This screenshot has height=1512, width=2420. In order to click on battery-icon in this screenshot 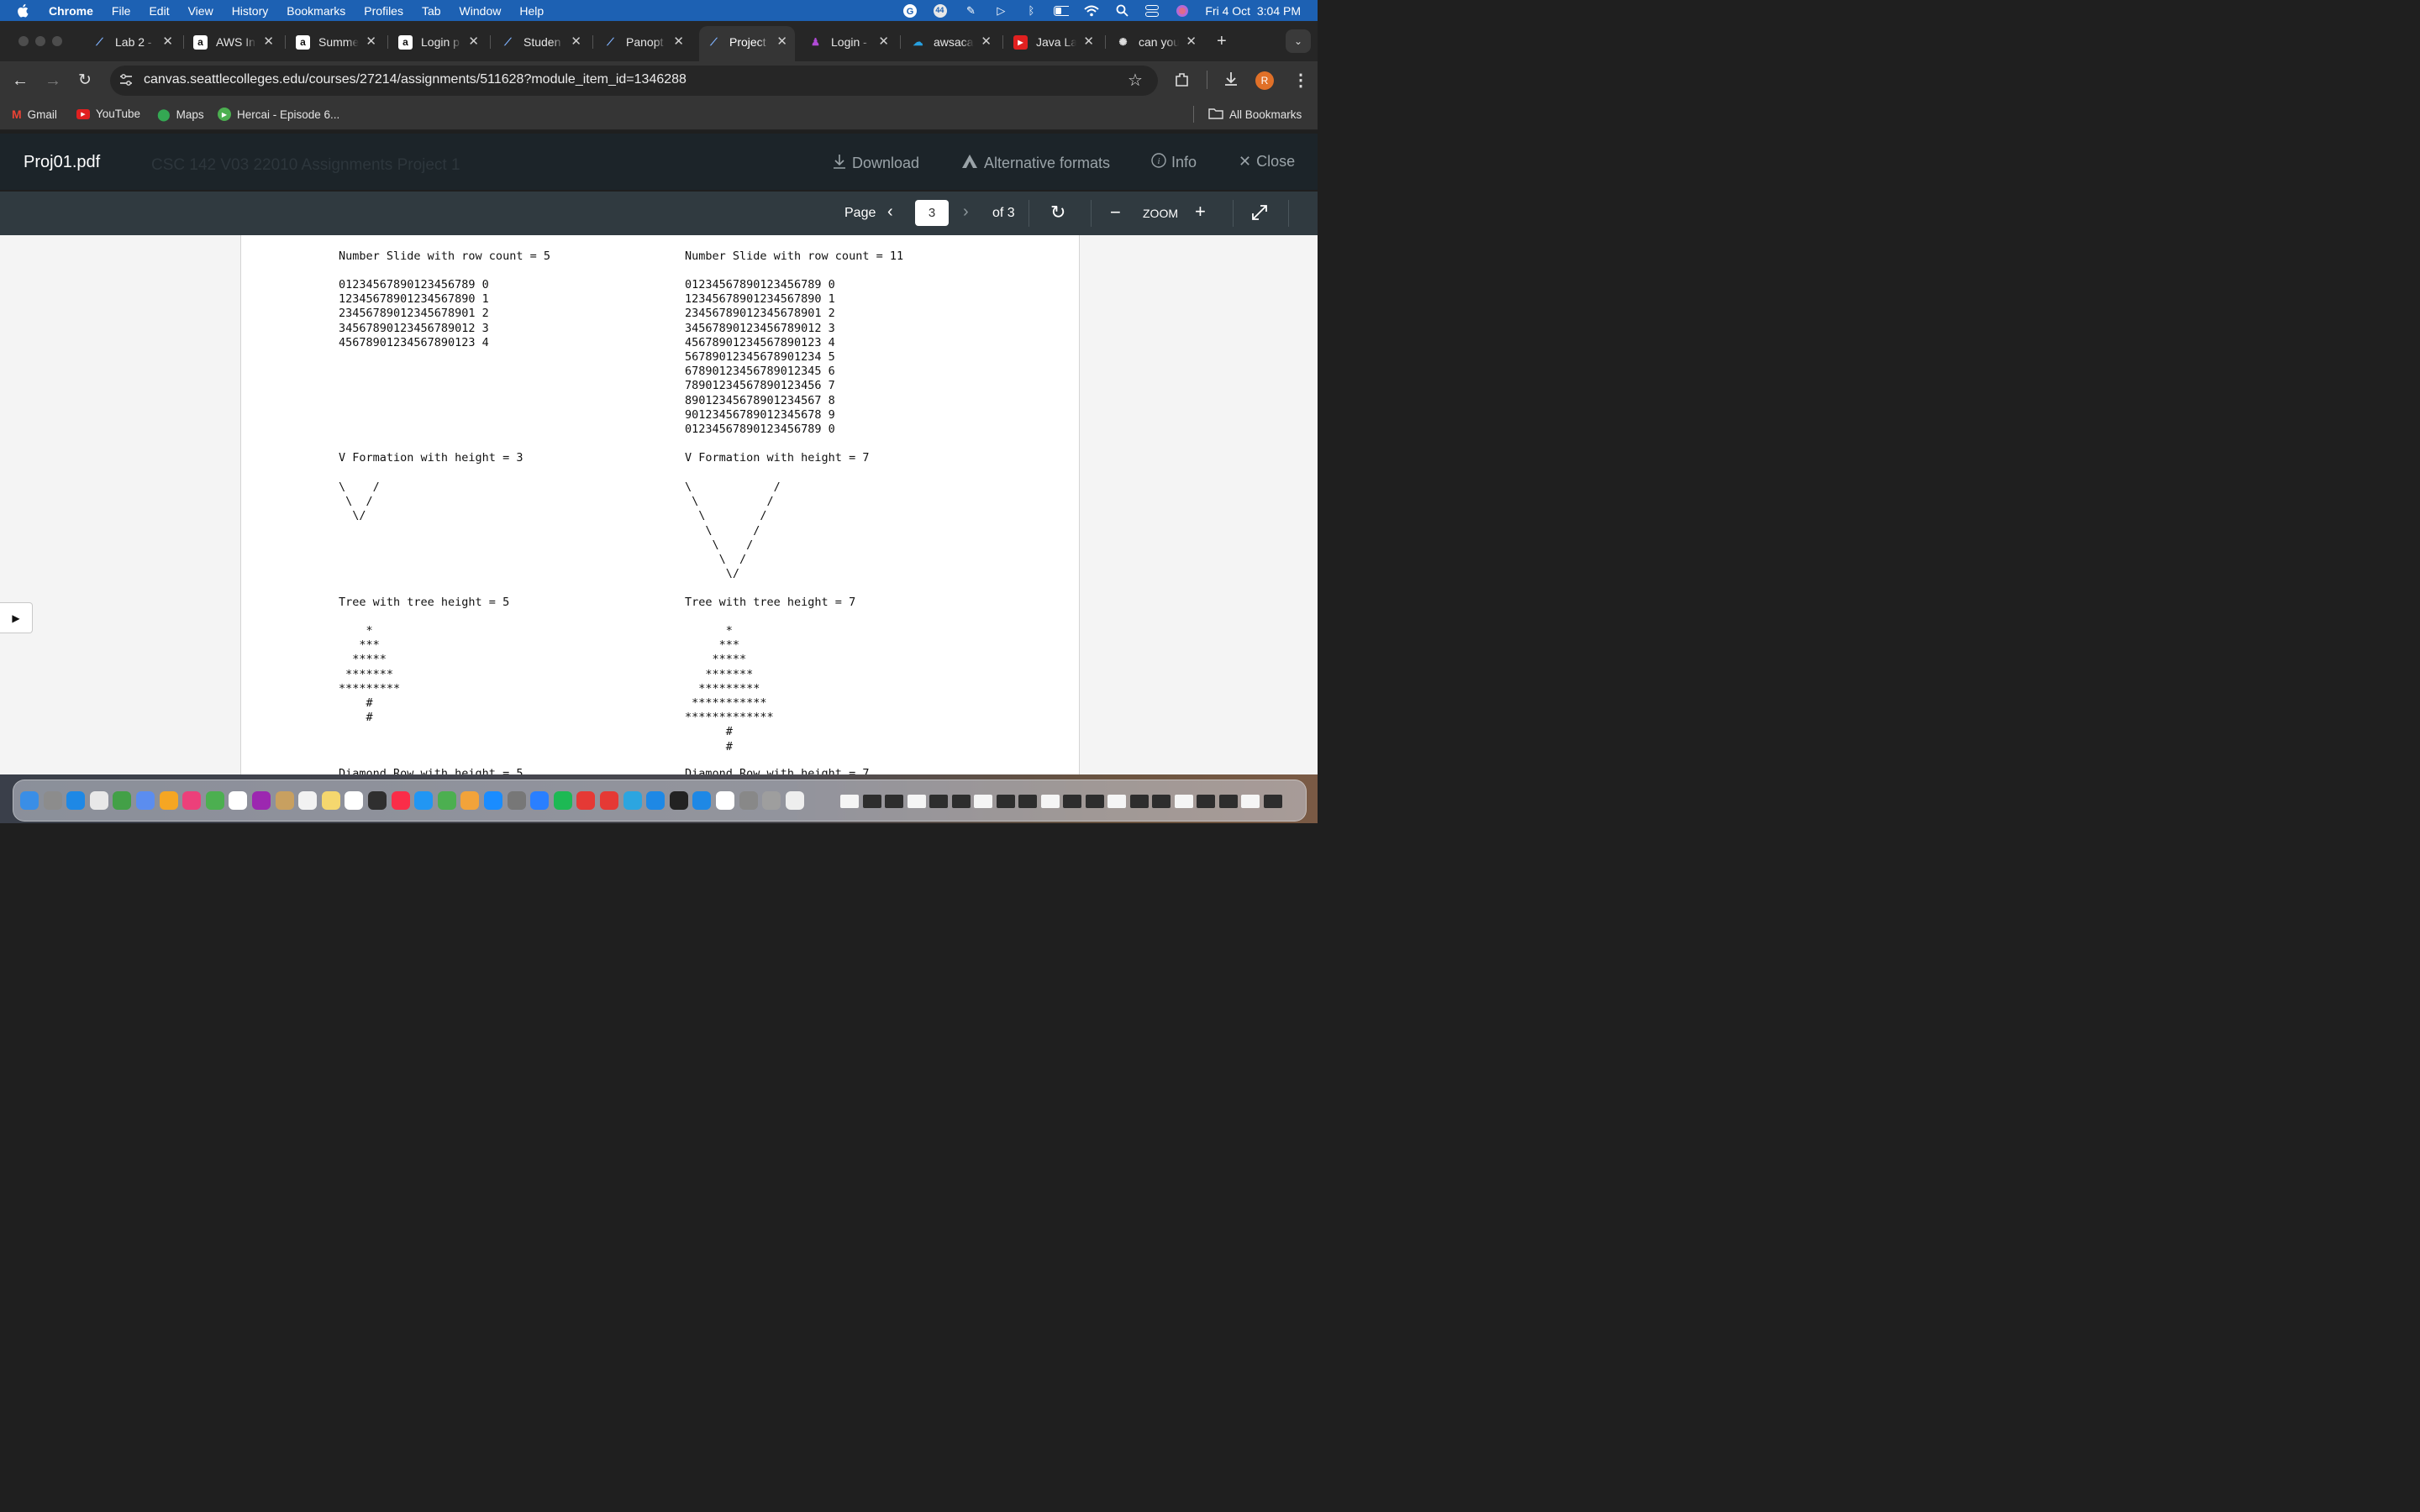, I will do `click(1062, 10)`.